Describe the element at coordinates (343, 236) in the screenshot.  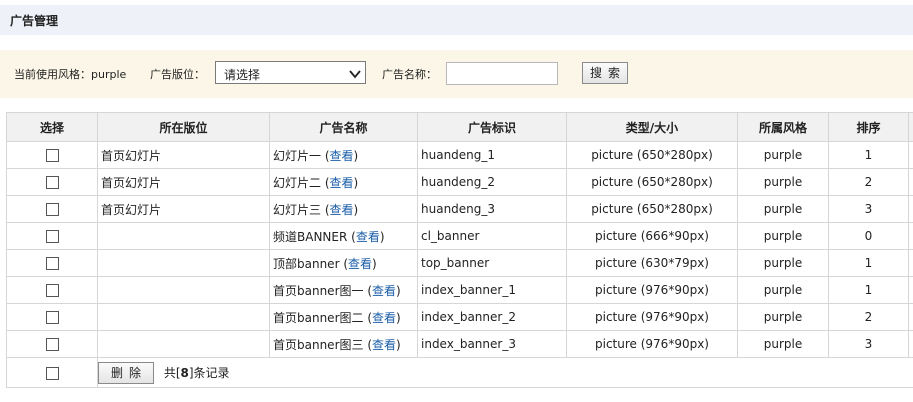
I see `name-cell: 频道BANNER (查看)` at that location.